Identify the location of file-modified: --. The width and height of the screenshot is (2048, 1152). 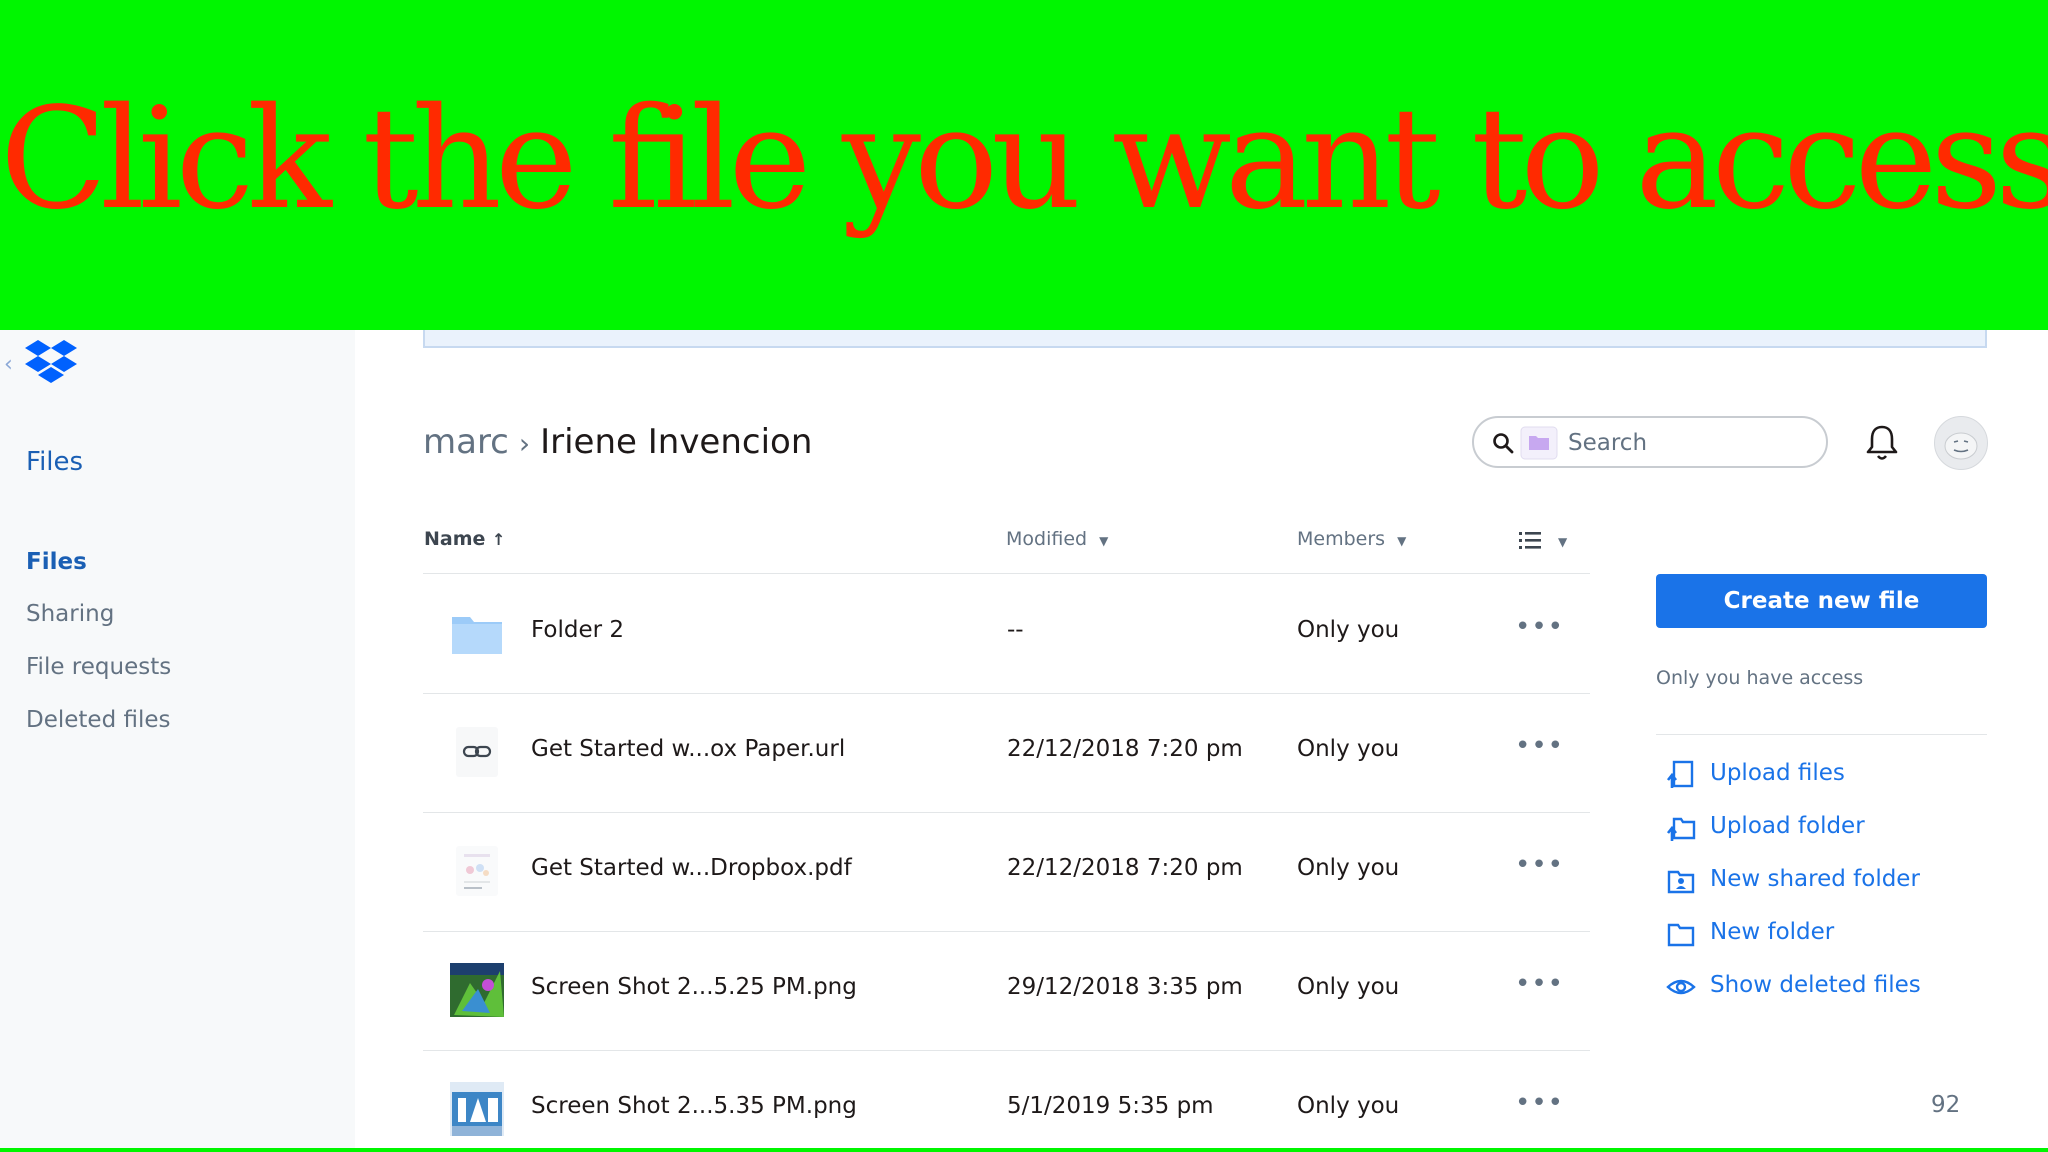
(1015, 630).